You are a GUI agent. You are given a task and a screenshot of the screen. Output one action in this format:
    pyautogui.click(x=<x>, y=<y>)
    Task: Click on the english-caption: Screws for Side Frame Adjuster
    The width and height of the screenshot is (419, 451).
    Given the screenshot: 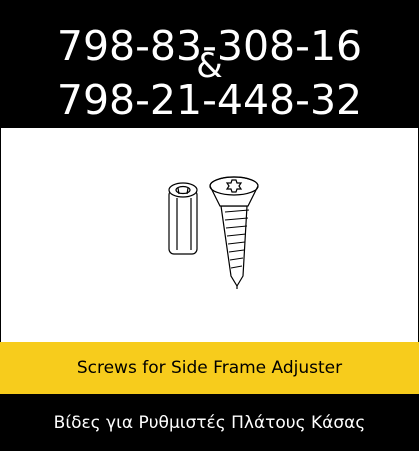 What is the action you would take?
    pyautogui.click(x=209, y=368)
    